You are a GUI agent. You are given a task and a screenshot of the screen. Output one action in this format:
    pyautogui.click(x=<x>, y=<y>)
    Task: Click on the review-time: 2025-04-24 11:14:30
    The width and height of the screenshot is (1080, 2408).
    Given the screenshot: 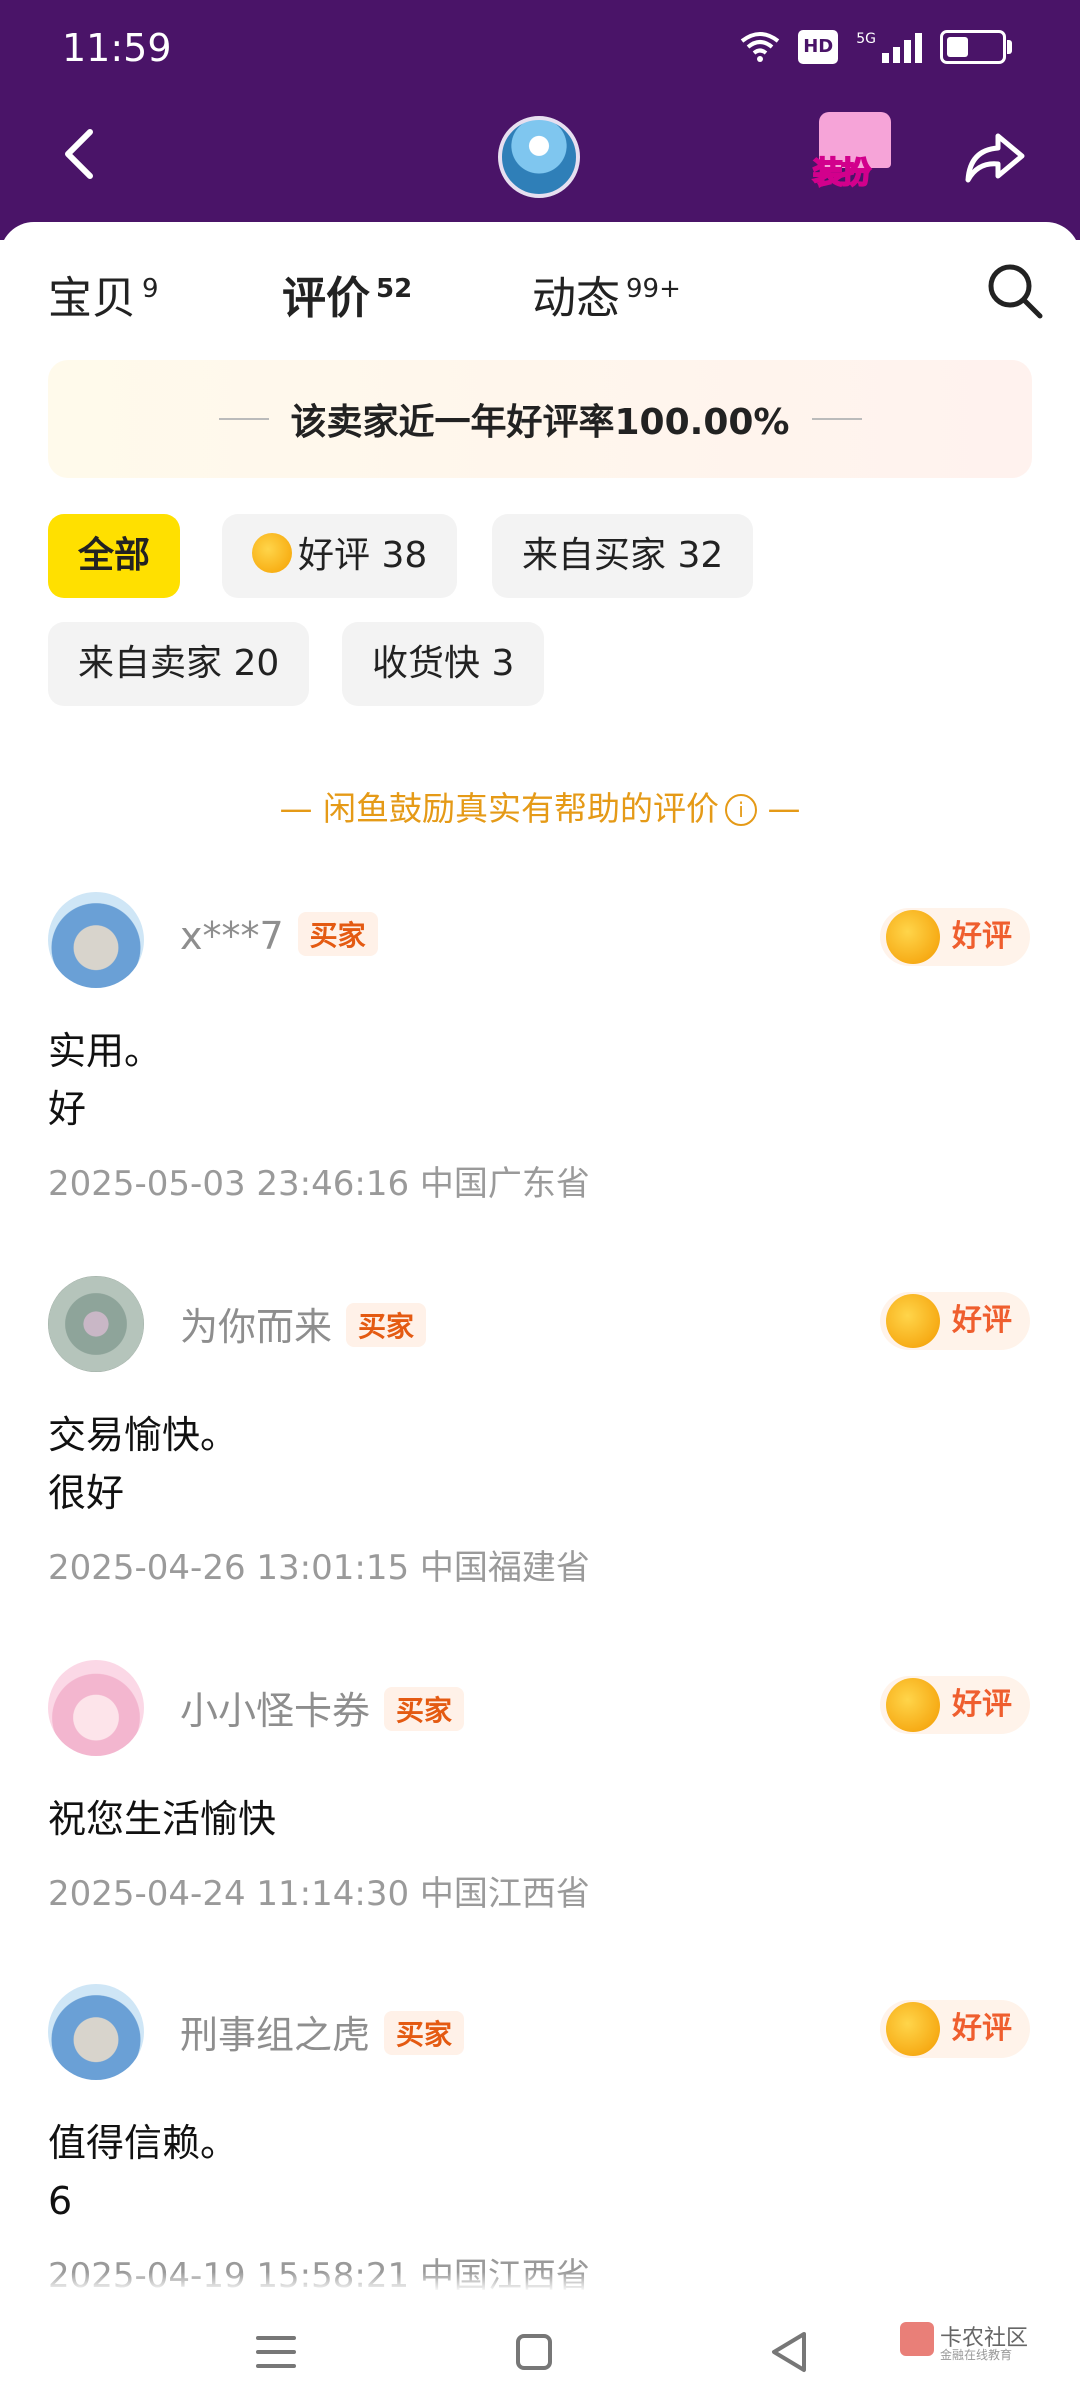 What is the action you would take?
    pyautogui.click(x=229, y=1894)
    